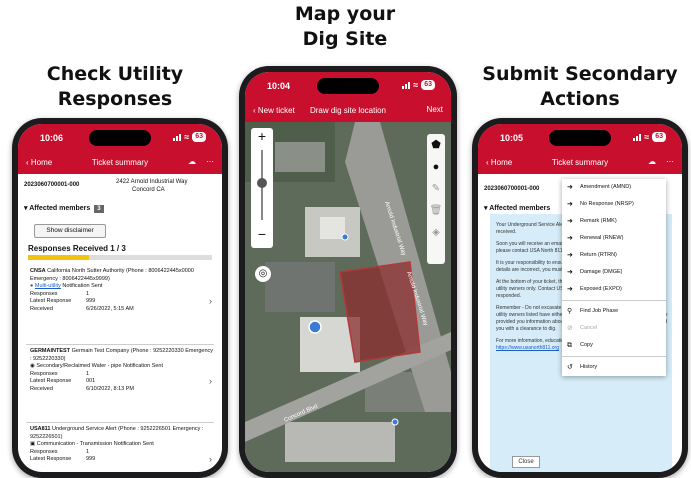 The width and height of the screenshot is (691, 478). Describe the element at coordinates (115, 99) in the screenshot. I see `heading-left-line2: Responses` at that location.